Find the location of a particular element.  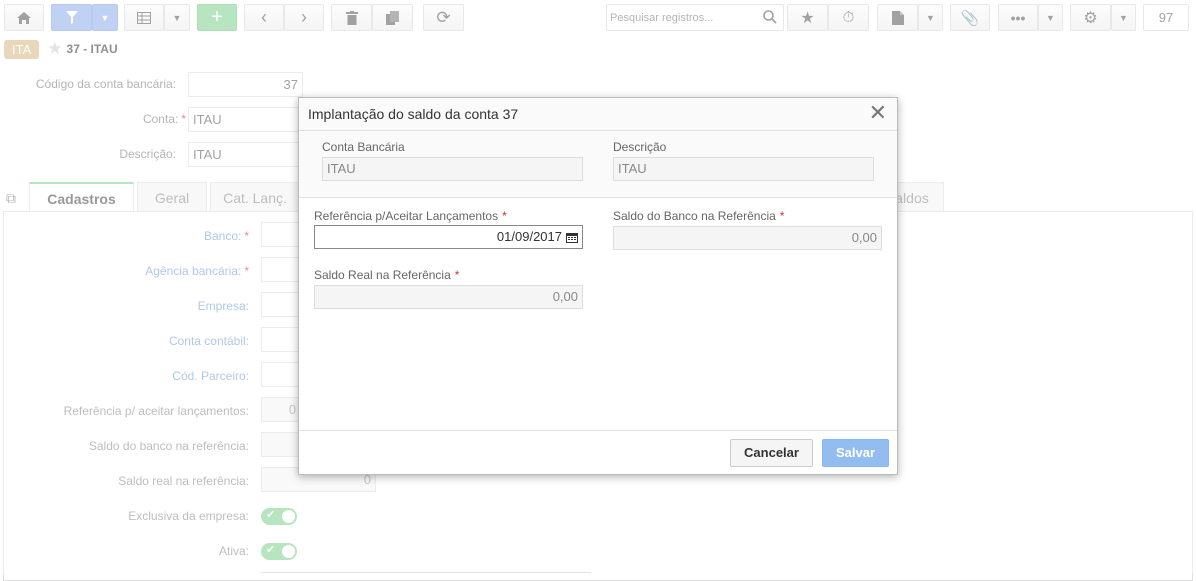

referencia-value: 01/09/2017 is located at coordinates (529, 236).